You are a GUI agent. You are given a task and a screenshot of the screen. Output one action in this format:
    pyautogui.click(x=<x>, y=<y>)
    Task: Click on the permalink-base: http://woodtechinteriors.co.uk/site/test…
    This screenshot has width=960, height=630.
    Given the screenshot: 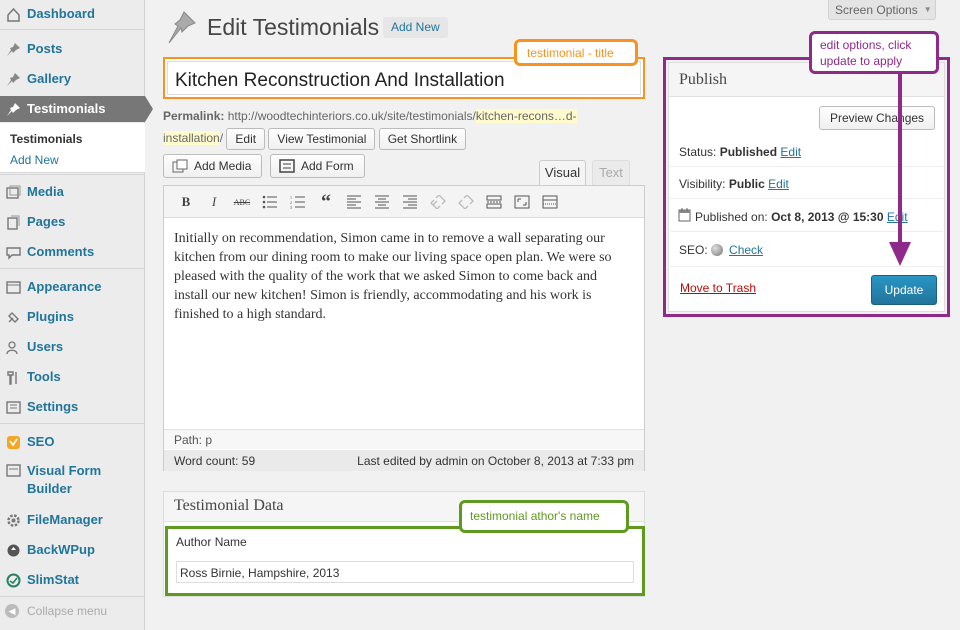 What is the action you would take?
    pyautogui.click(x=351, y=116)
    